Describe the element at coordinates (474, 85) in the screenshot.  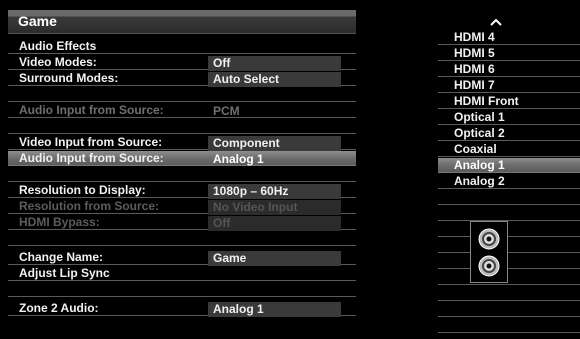
I see `source-label: HDMI 7` at that location.